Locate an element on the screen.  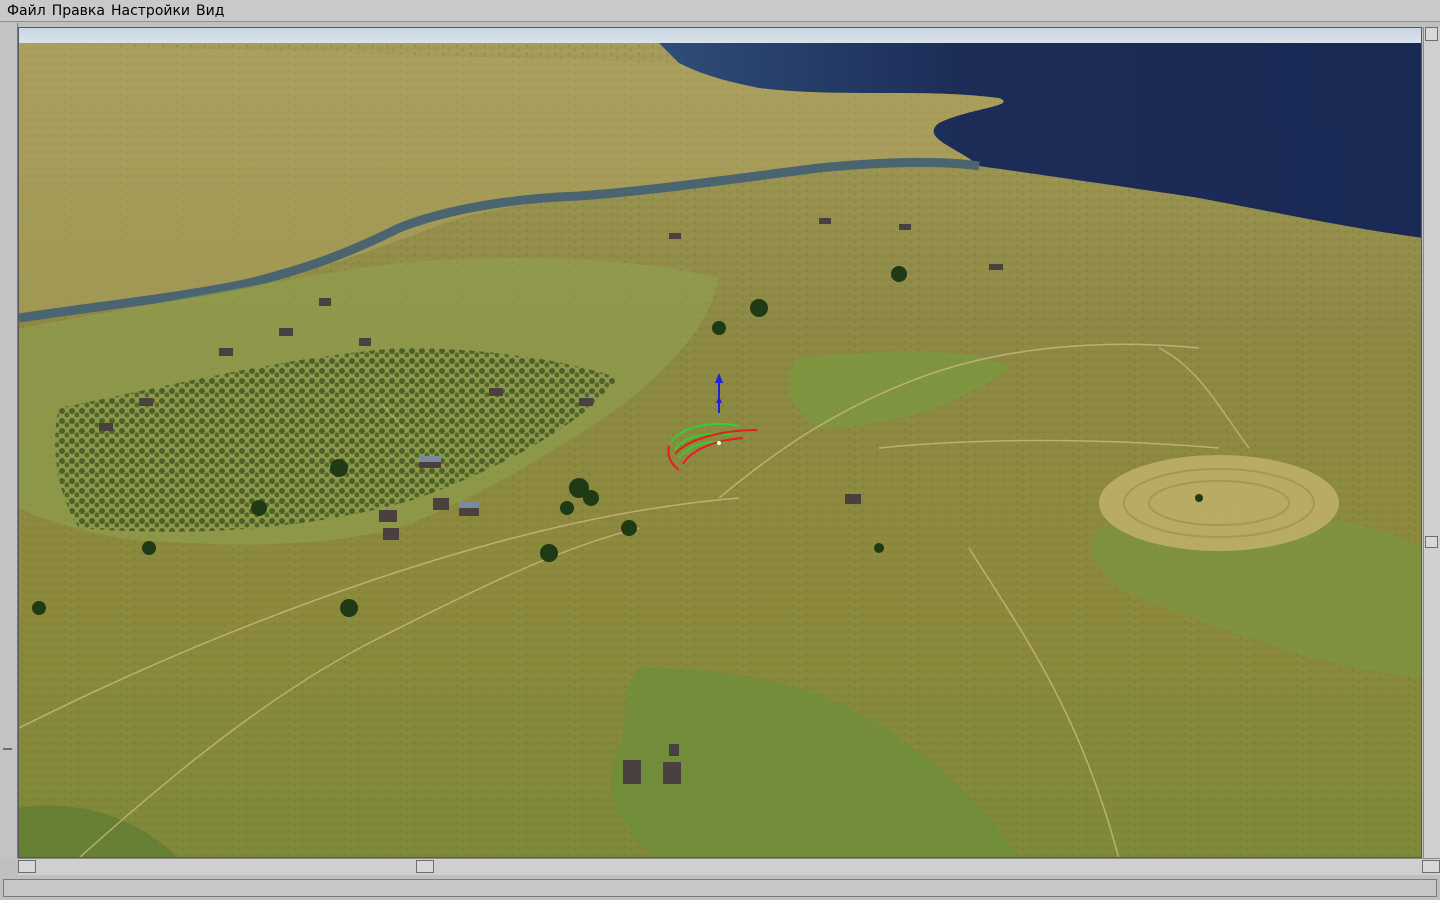
gutter-marker is located at coordinates (7, 749).